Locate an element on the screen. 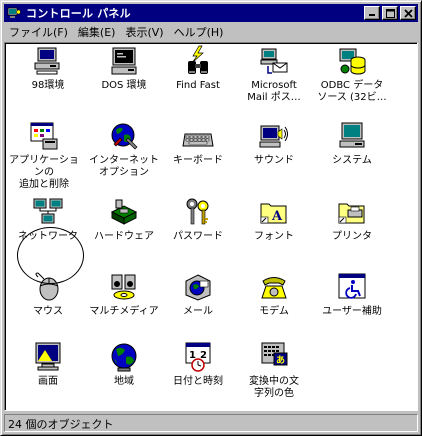 This screenshot has width=422, height=436. mail-icon is located at coordinates (198, 287).